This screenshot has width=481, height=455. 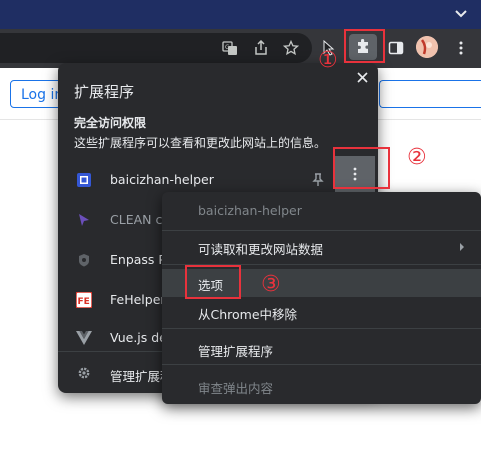 What do you see at coordinates (138, 259) in the screenshot?
I see `extension-name: Enpass P` at bounding box center [138, 259].